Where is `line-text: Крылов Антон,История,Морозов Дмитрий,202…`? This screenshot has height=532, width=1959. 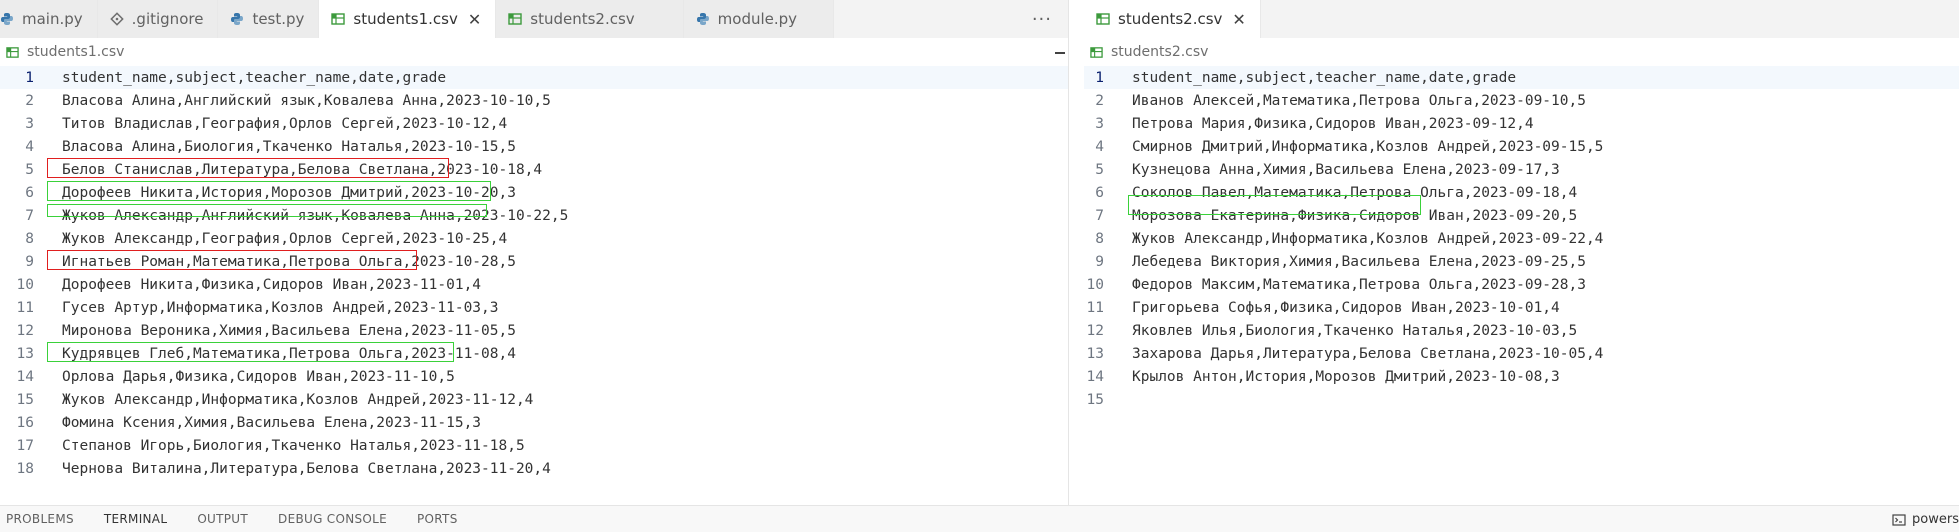 line-text: Крылов Антон,История,Морозов Дмитрий,202… is located at coordinates (1346, 377).